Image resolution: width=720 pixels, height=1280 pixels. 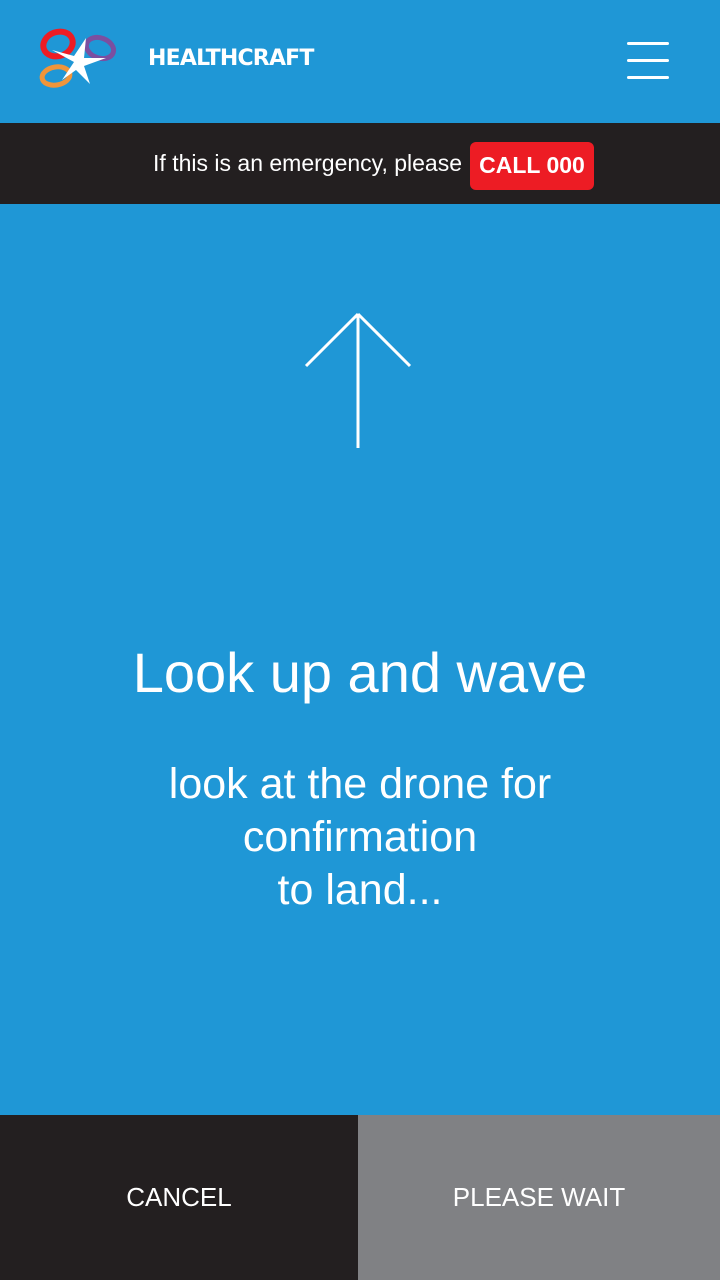 I want to click on please-wait-button: PLEASE WAIT, so click(x=539, y=1197).